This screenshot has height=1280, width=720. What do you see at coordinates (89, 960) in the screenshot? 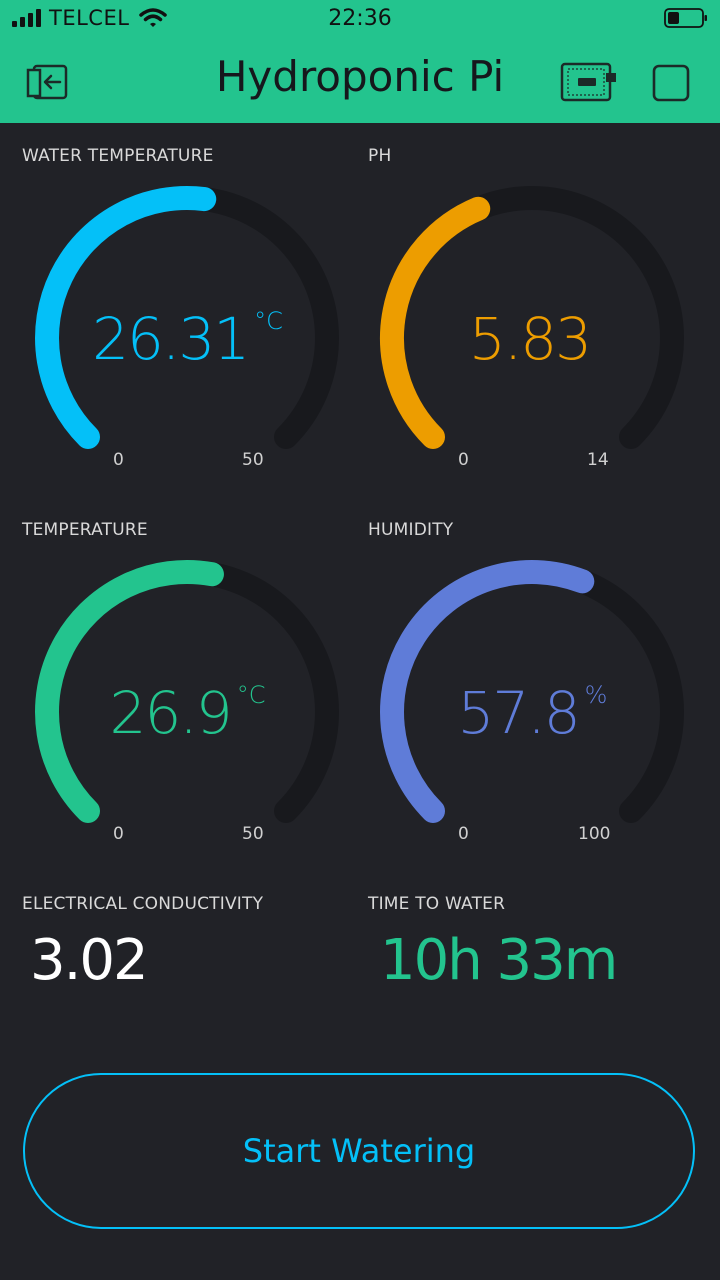
I see `electrical-conductivity-value: 3.02` at bounding box center [89, 960].